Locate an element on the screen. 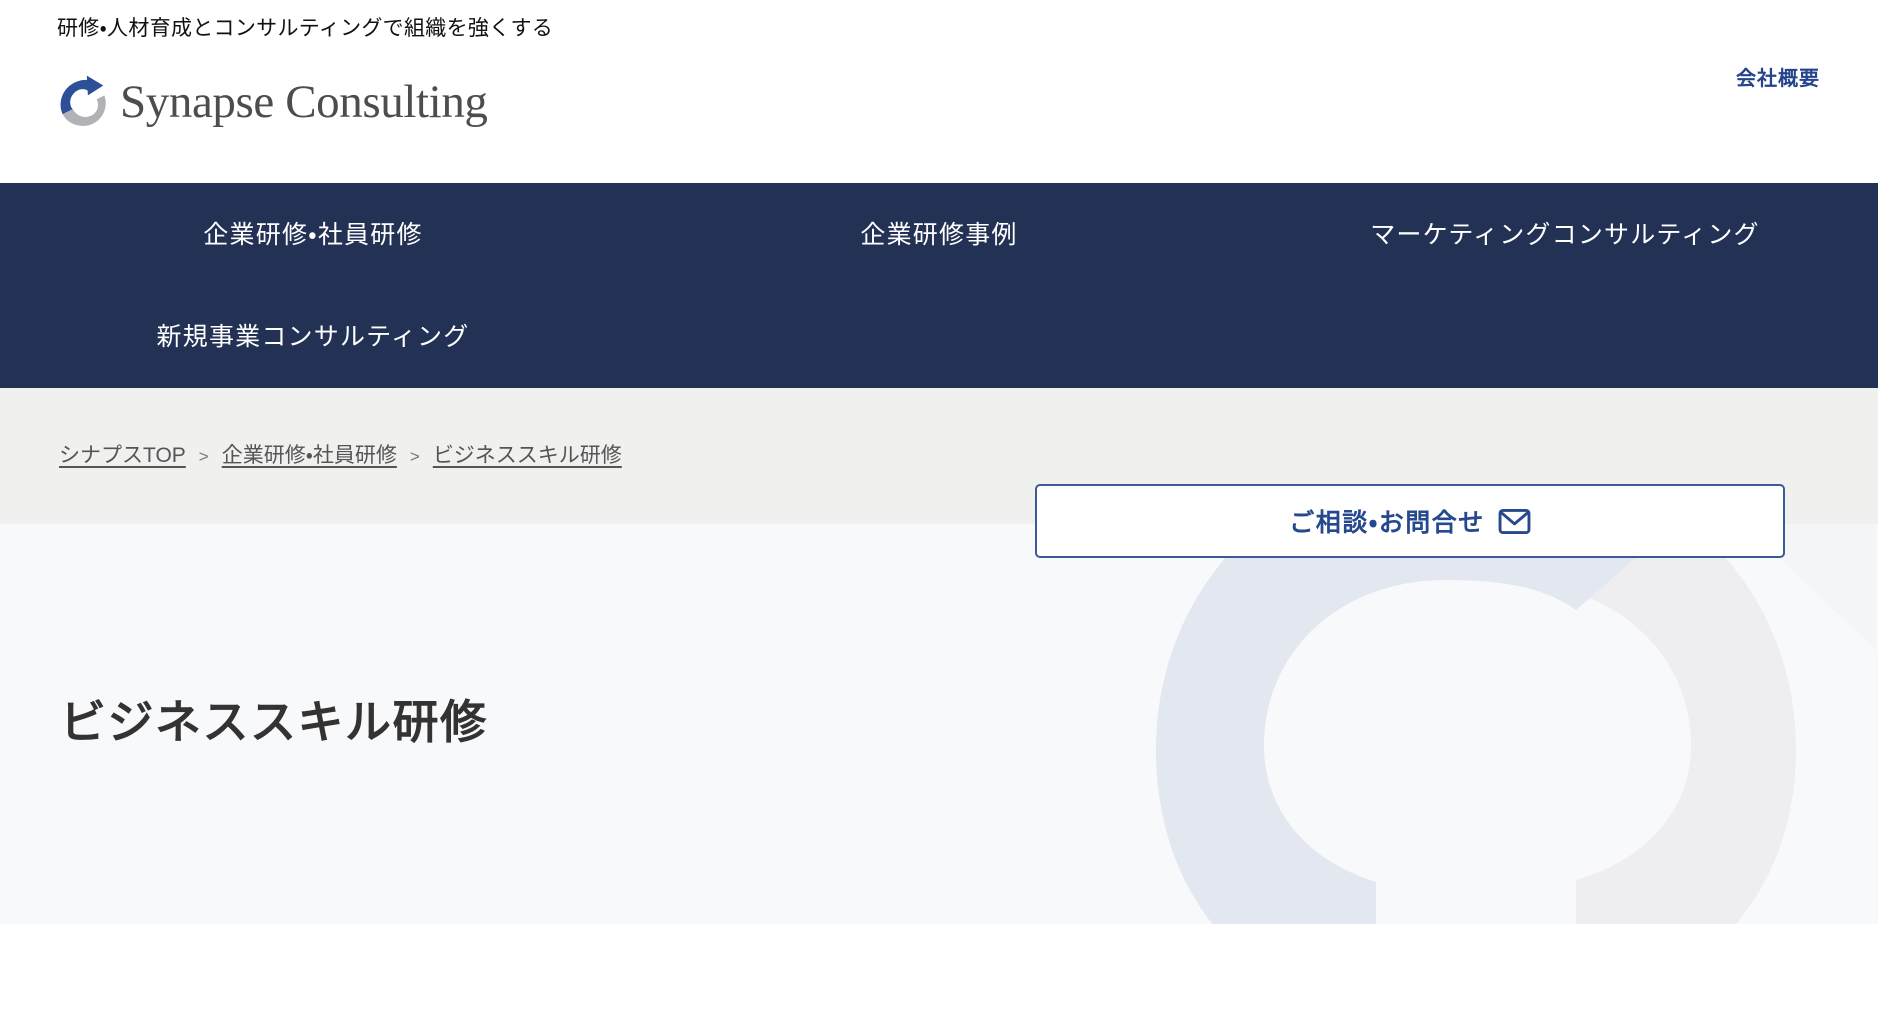 Image resolution: width=1878 pixels, height=1036 pixels. contact-button-label: ご相談・お問合せ is located at coordinates (1387, 523).